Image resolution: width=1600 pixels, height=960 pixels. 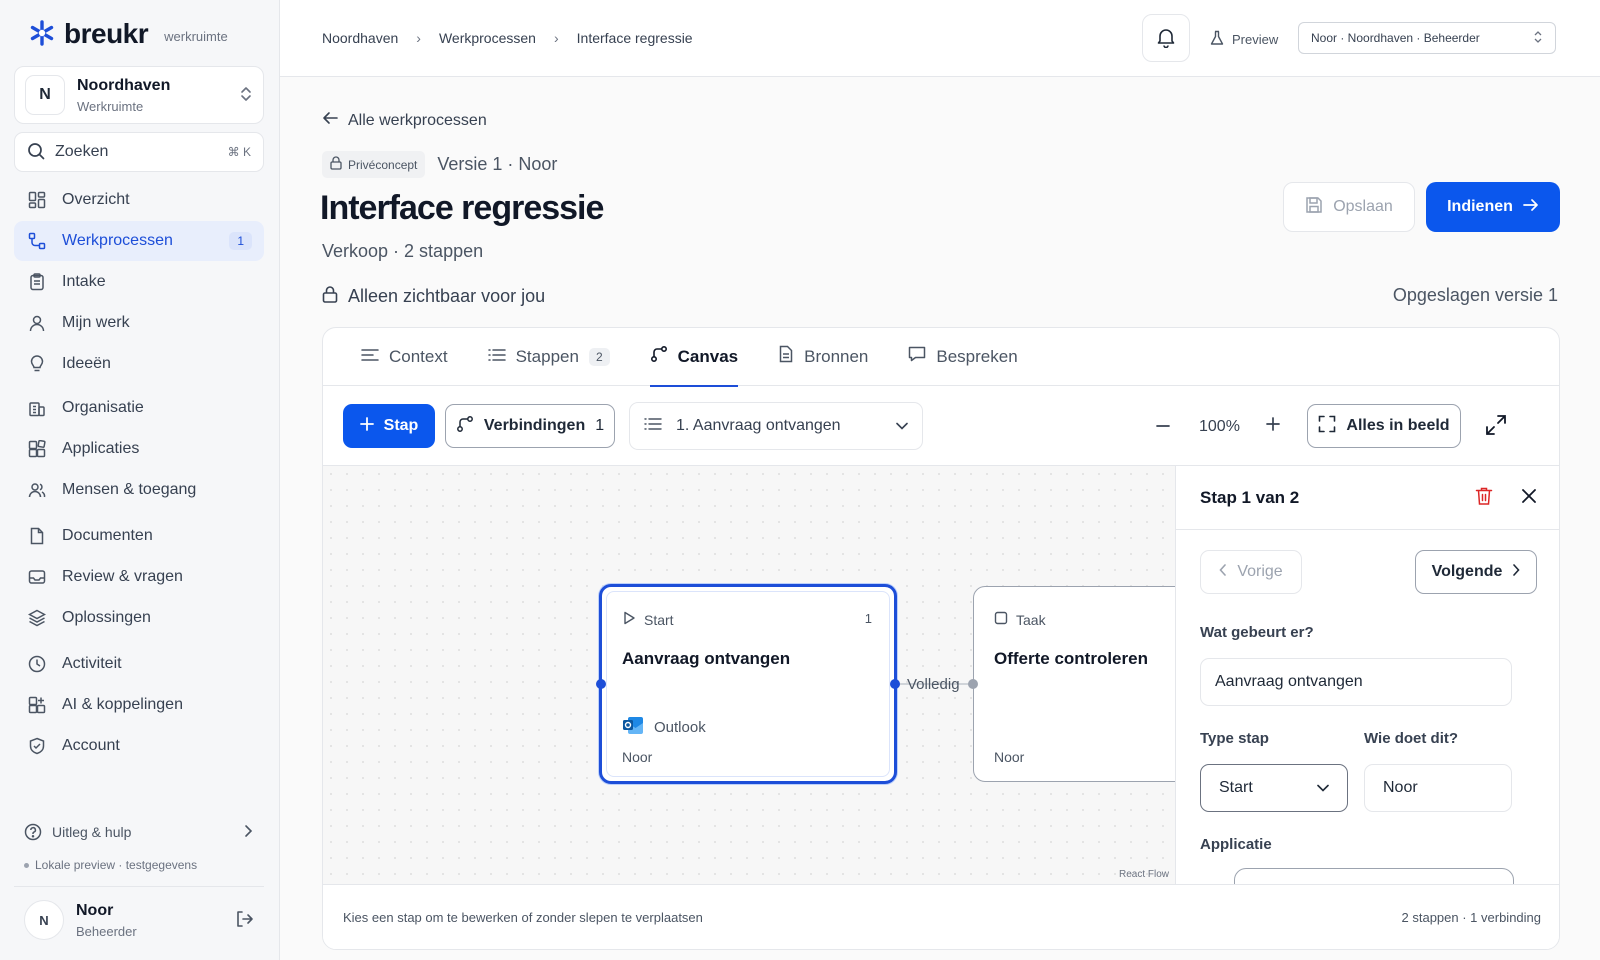 What do you see at coordinates (1476, 572) in the screenshot?
I see `next-step-button: Volgende` at bounding box center [1476, 572].